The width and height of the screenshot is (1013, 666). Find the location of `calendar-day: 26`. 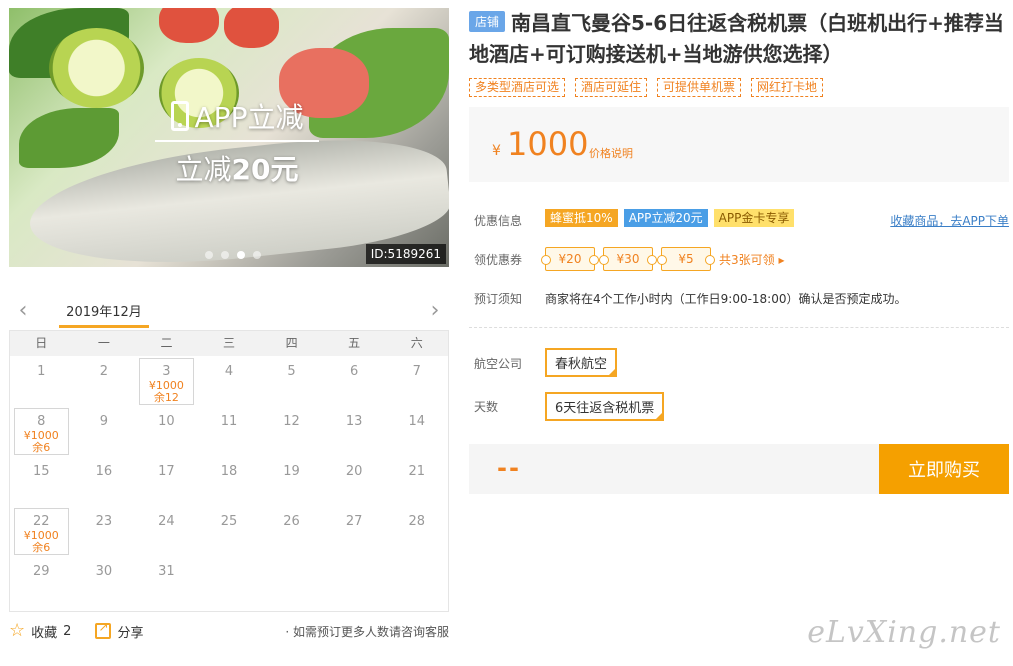

calendar-day: 26 is located at coordinates (291, 531).